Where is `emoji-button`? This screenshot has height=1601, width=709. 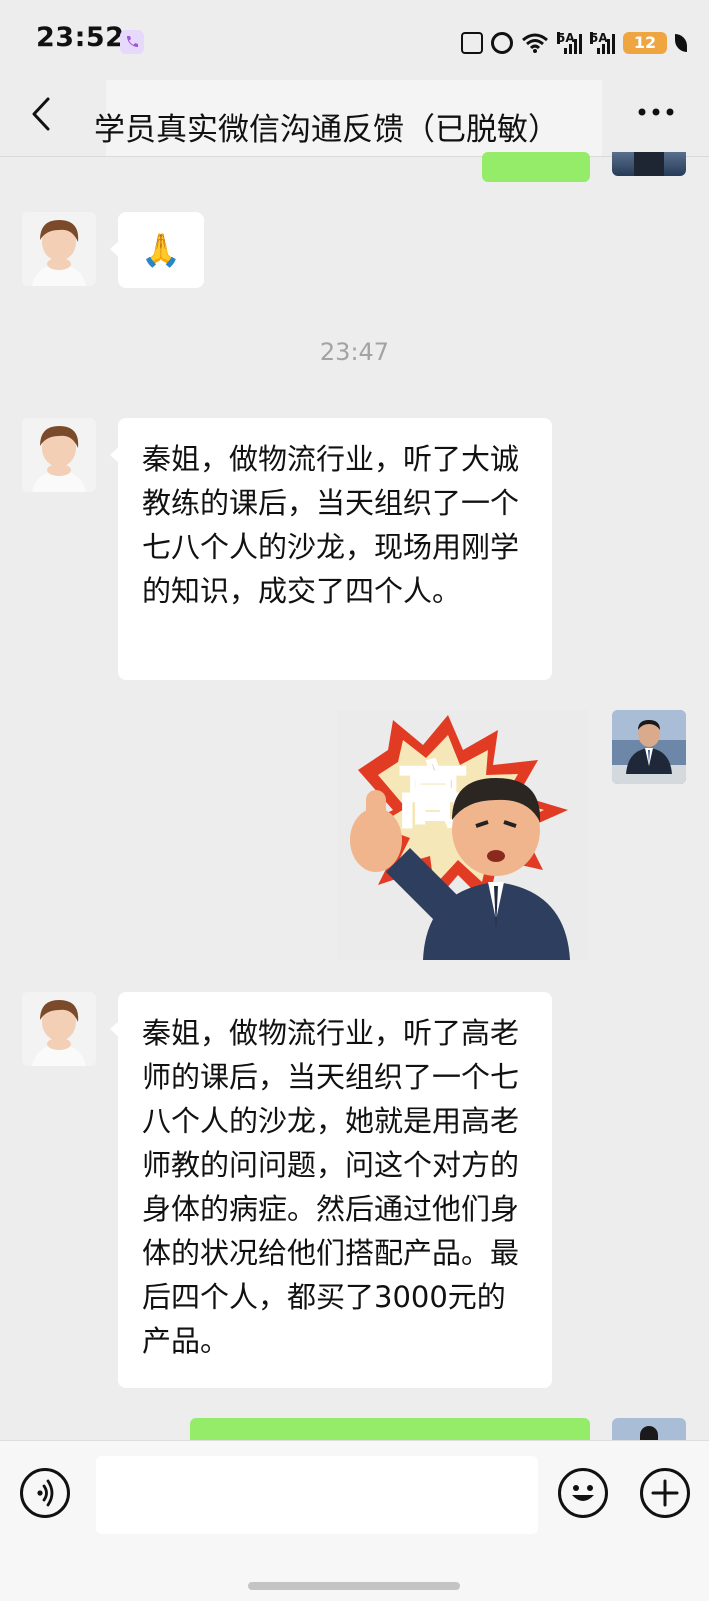
emoji-button is located at coordinates (583, 1493).